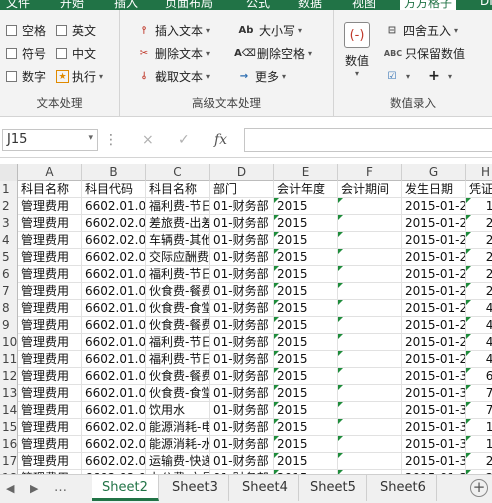 The width and height of the screenshot is (492, 503). I want to click on table-cell: 能源消耗-电, so click(178, 427).